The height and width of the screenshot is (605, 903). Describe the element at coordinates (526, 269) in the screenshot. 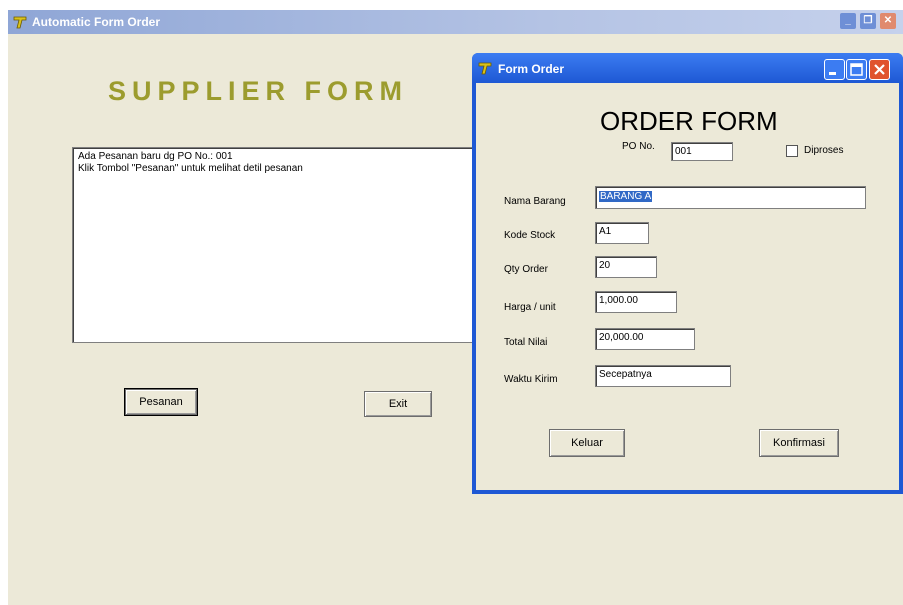

I see `qty-order-label: Qty Order` at that location.